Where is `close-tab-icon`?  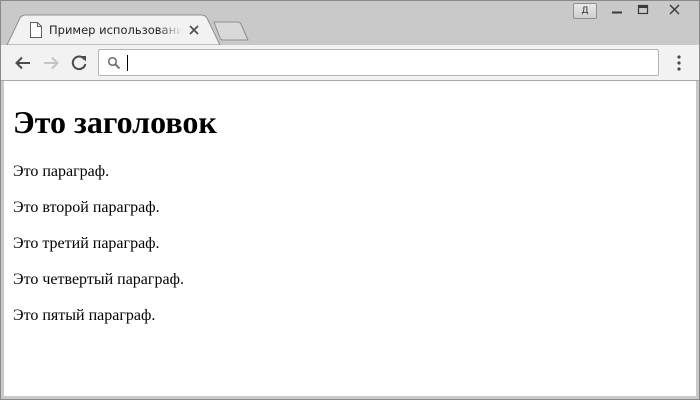
close-tab-icon is located at coordinates (194, 30).